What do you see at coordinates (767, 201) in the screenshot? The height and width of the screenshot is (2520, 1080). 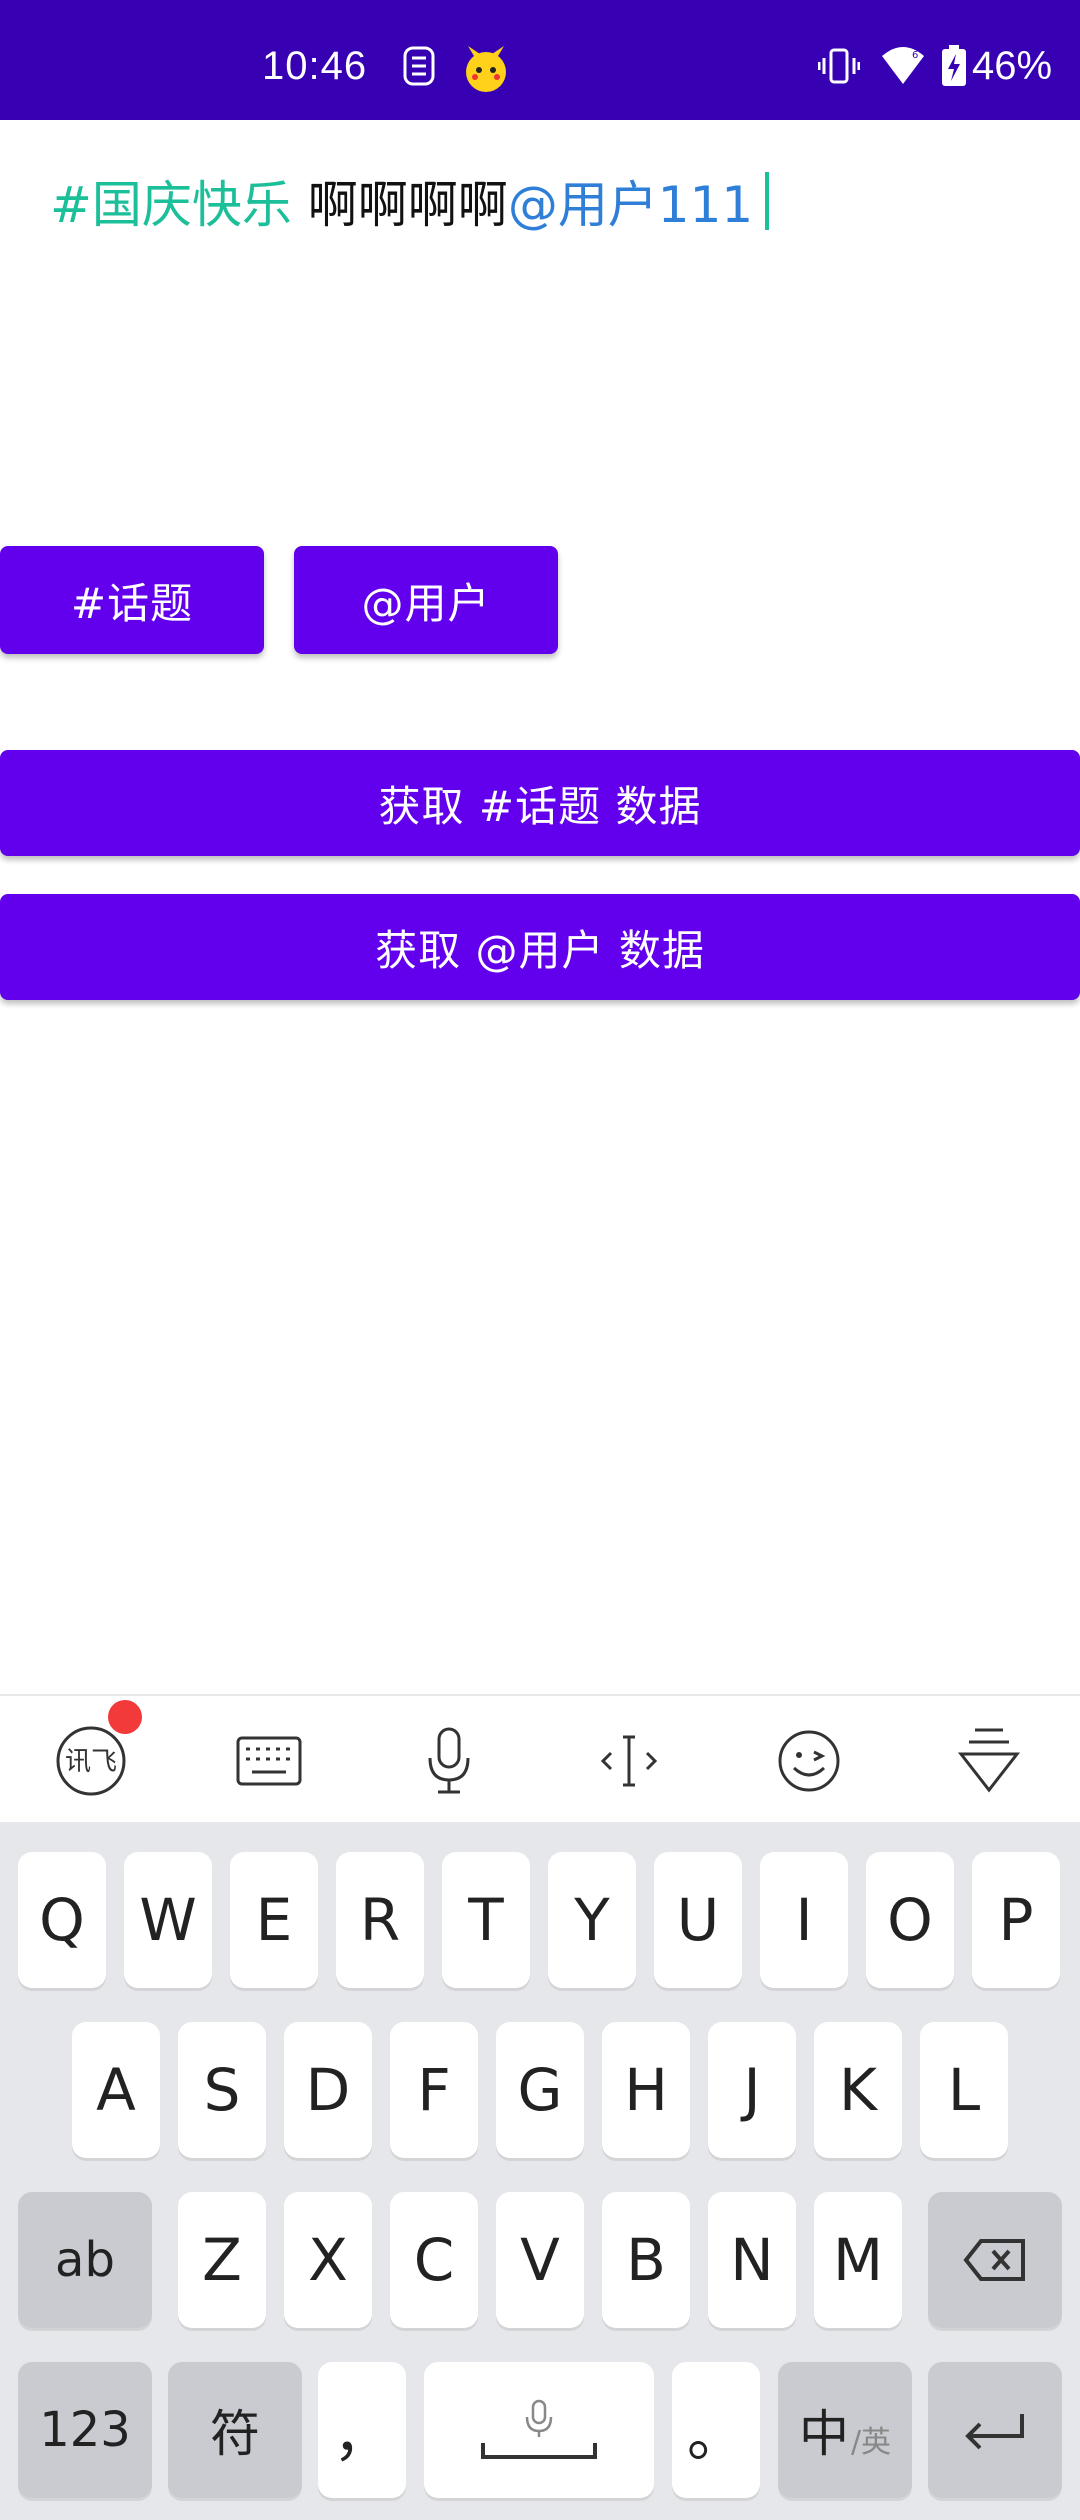 I see `text-caret` at bounding box center [767, 201].